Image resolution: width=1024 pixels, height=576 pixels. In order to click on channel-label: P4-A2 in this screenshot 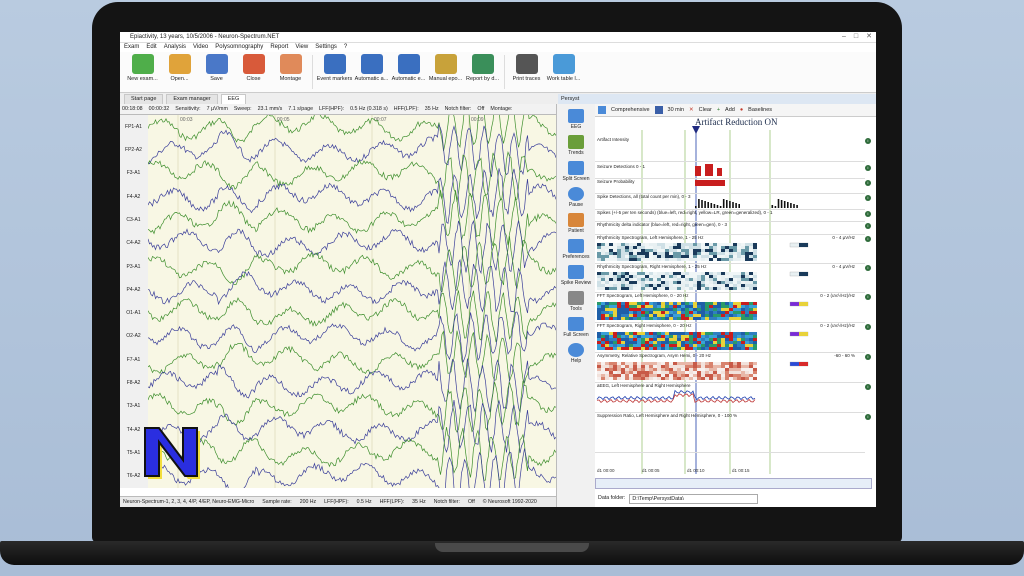, I will do `click(133, 290)`.